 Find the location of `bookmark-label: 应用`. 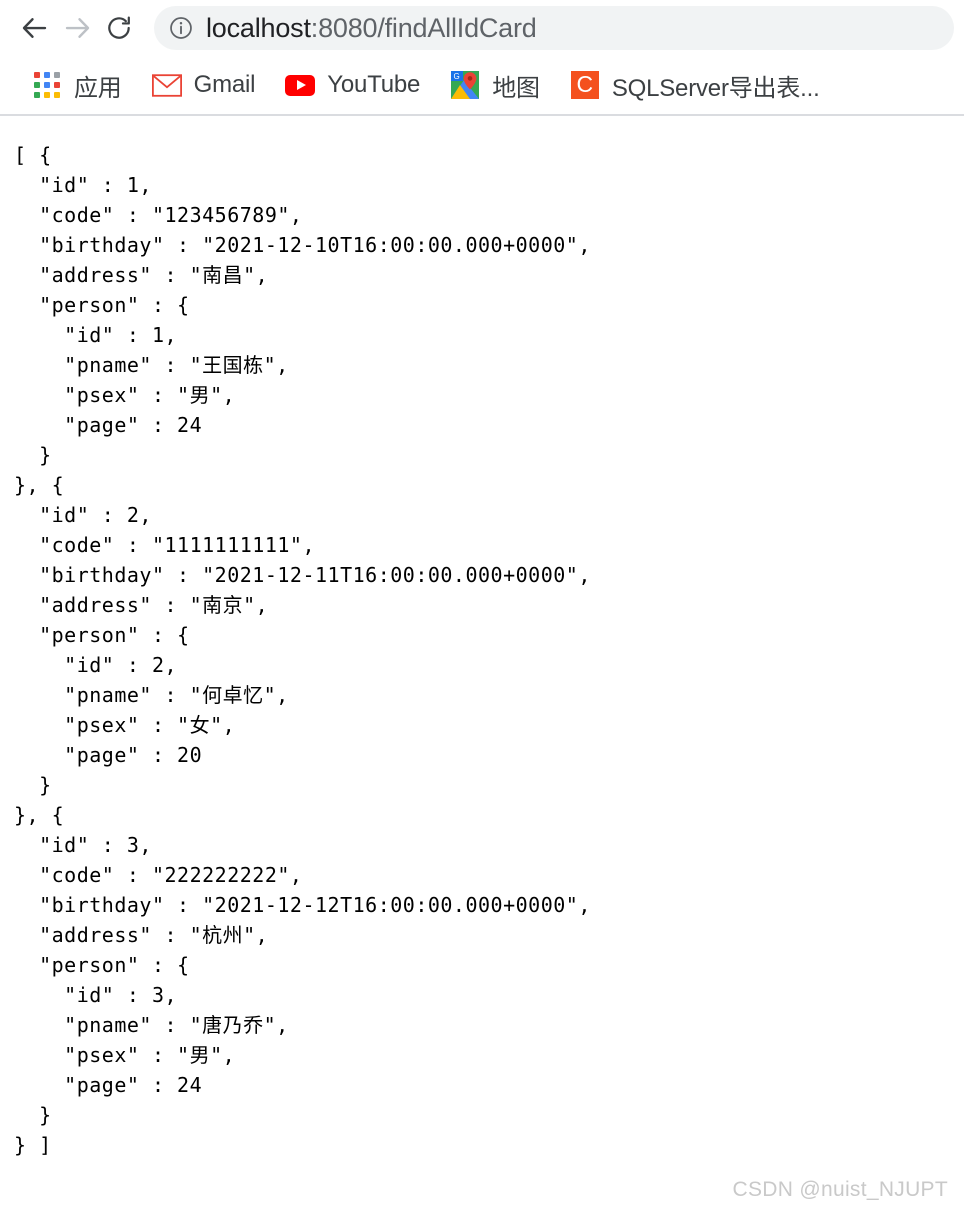

bookmark-label: 应用 is located at coordinates (98, 88).